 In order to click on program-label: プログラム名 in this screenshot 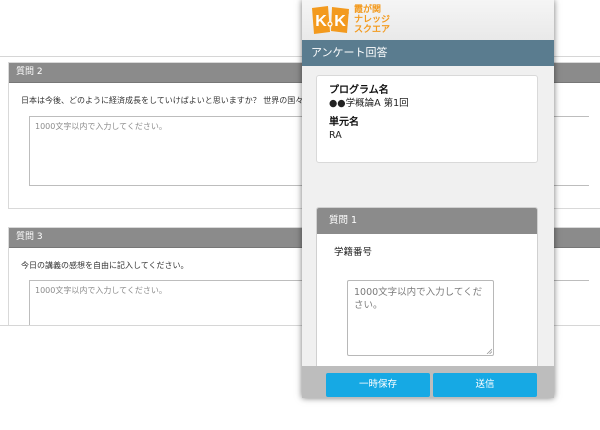, I will do `click(359, 90)`.